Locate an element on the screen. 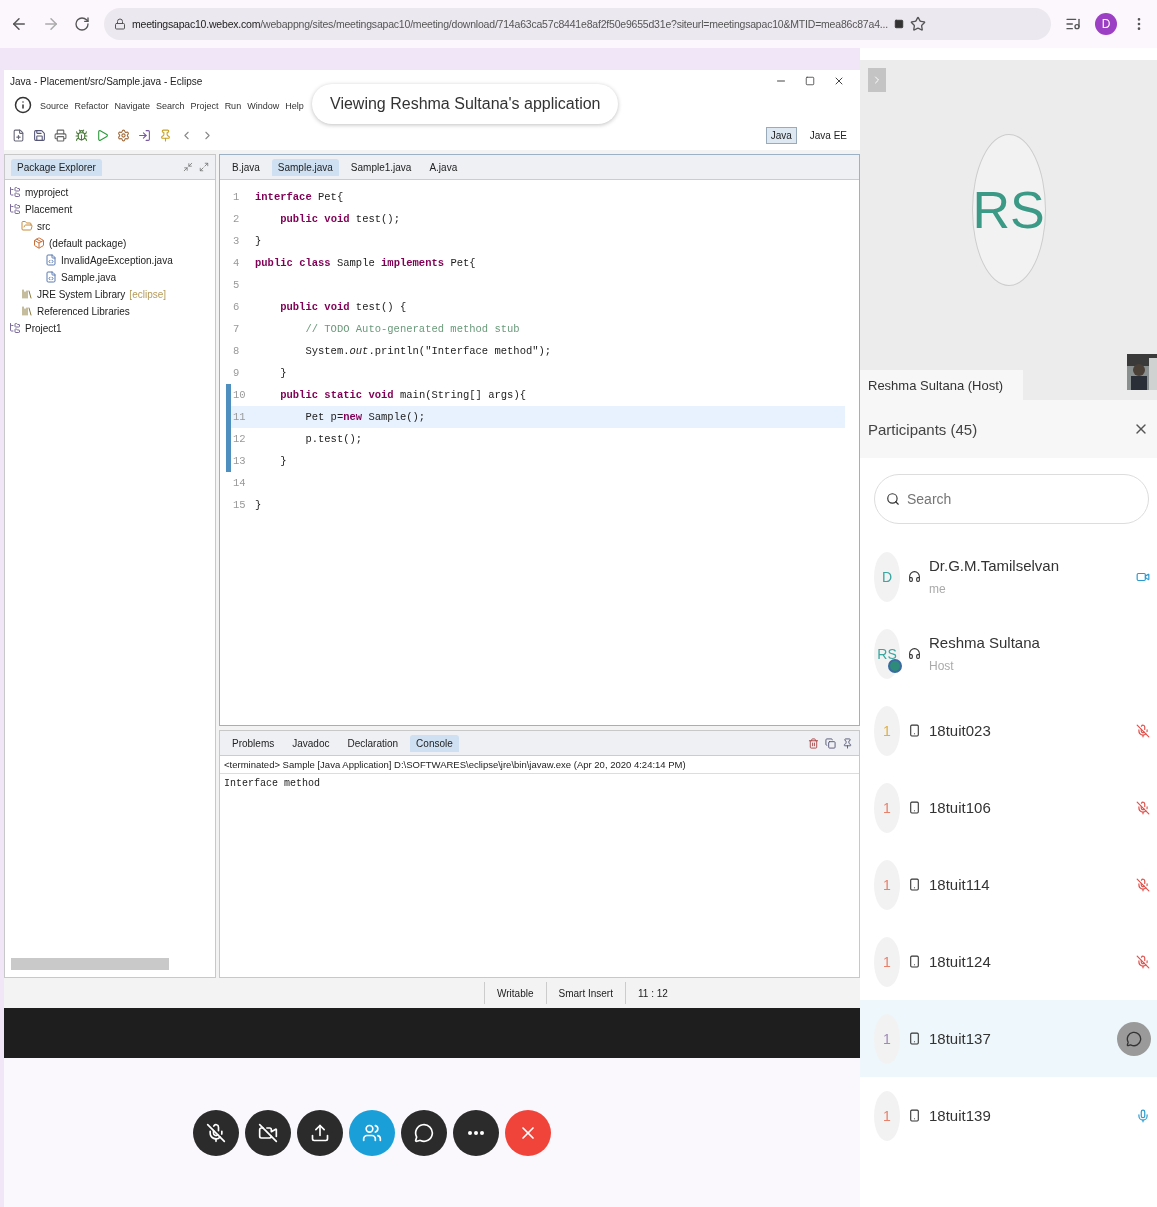 The width and height of the screenshot is (1157, 1207). line-number: 5 is located at coordinates (236, 285).